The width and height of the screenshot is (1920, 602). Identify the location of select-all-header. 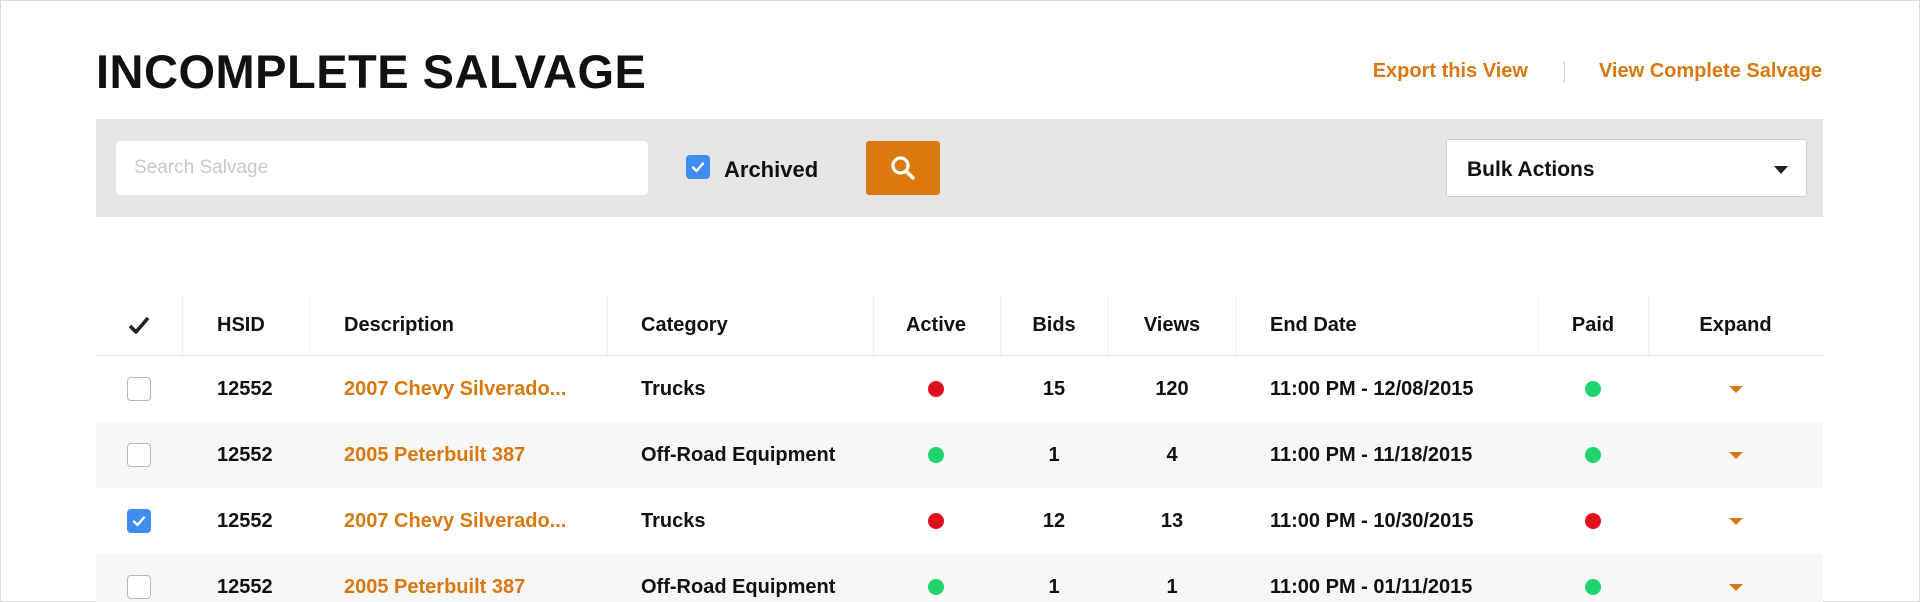
(139, 325).